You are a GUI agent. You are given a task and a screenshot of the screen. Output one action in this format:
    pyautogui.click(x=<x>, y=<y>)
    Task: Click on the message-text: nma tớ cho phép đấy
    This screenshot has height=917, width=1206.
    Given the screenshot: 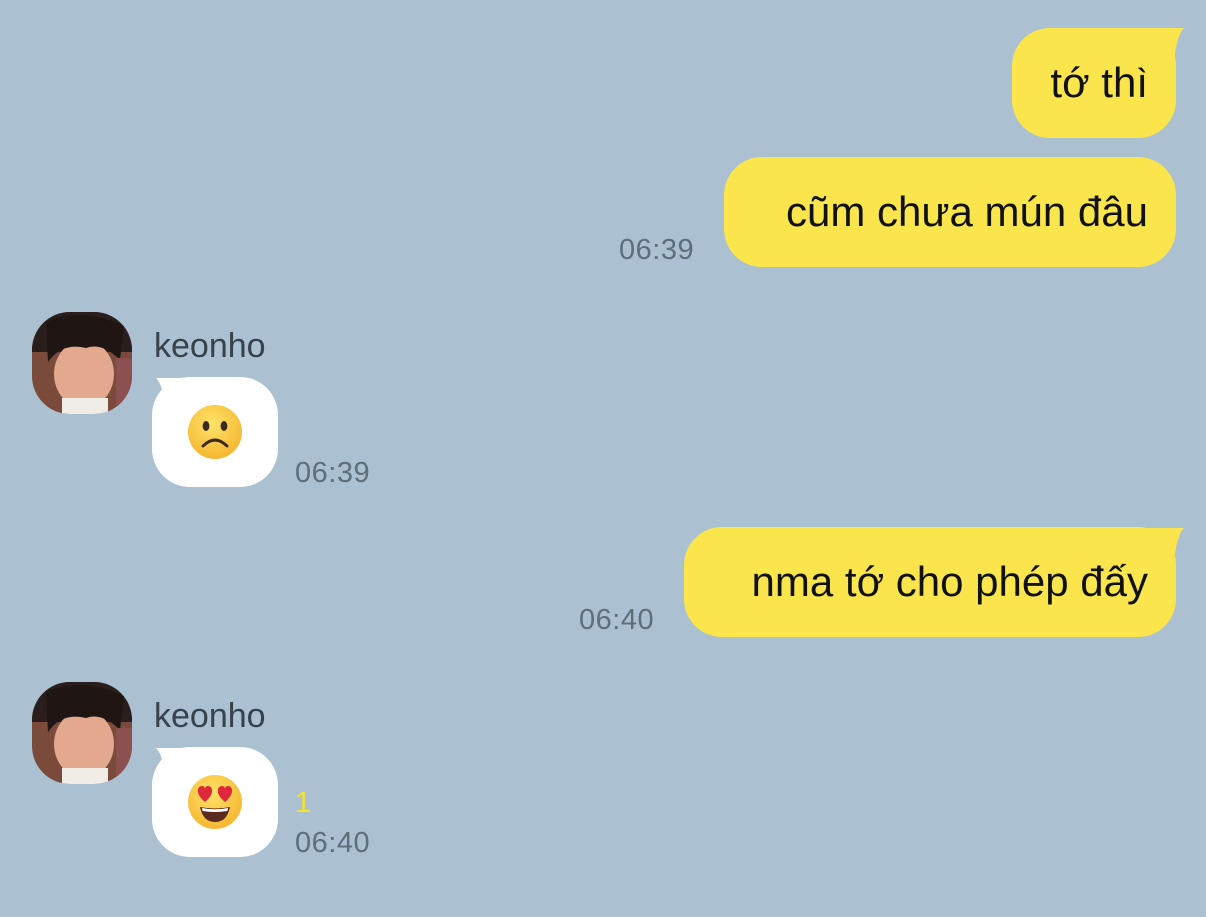 What is the action you would take?
    pyautogui.click(x=949, y=581)
    